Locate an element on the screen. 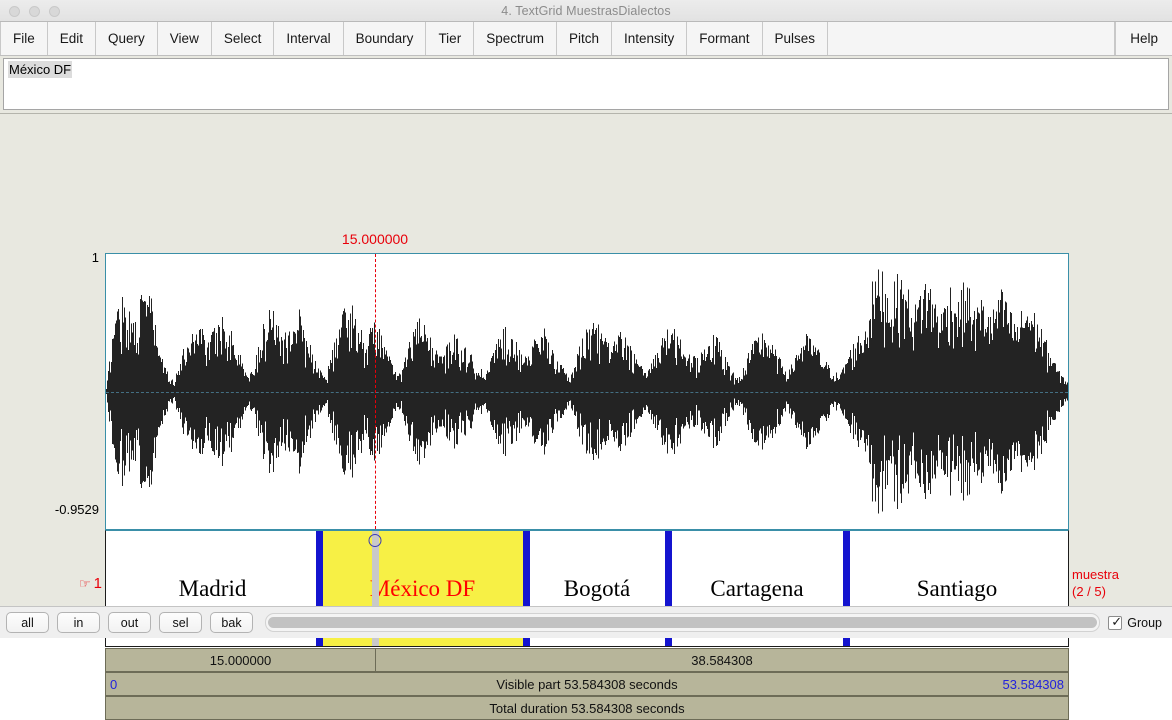 This screenshot has width=1172, height=720. menu-item-help: Help is located at coordinates (1143, 38).